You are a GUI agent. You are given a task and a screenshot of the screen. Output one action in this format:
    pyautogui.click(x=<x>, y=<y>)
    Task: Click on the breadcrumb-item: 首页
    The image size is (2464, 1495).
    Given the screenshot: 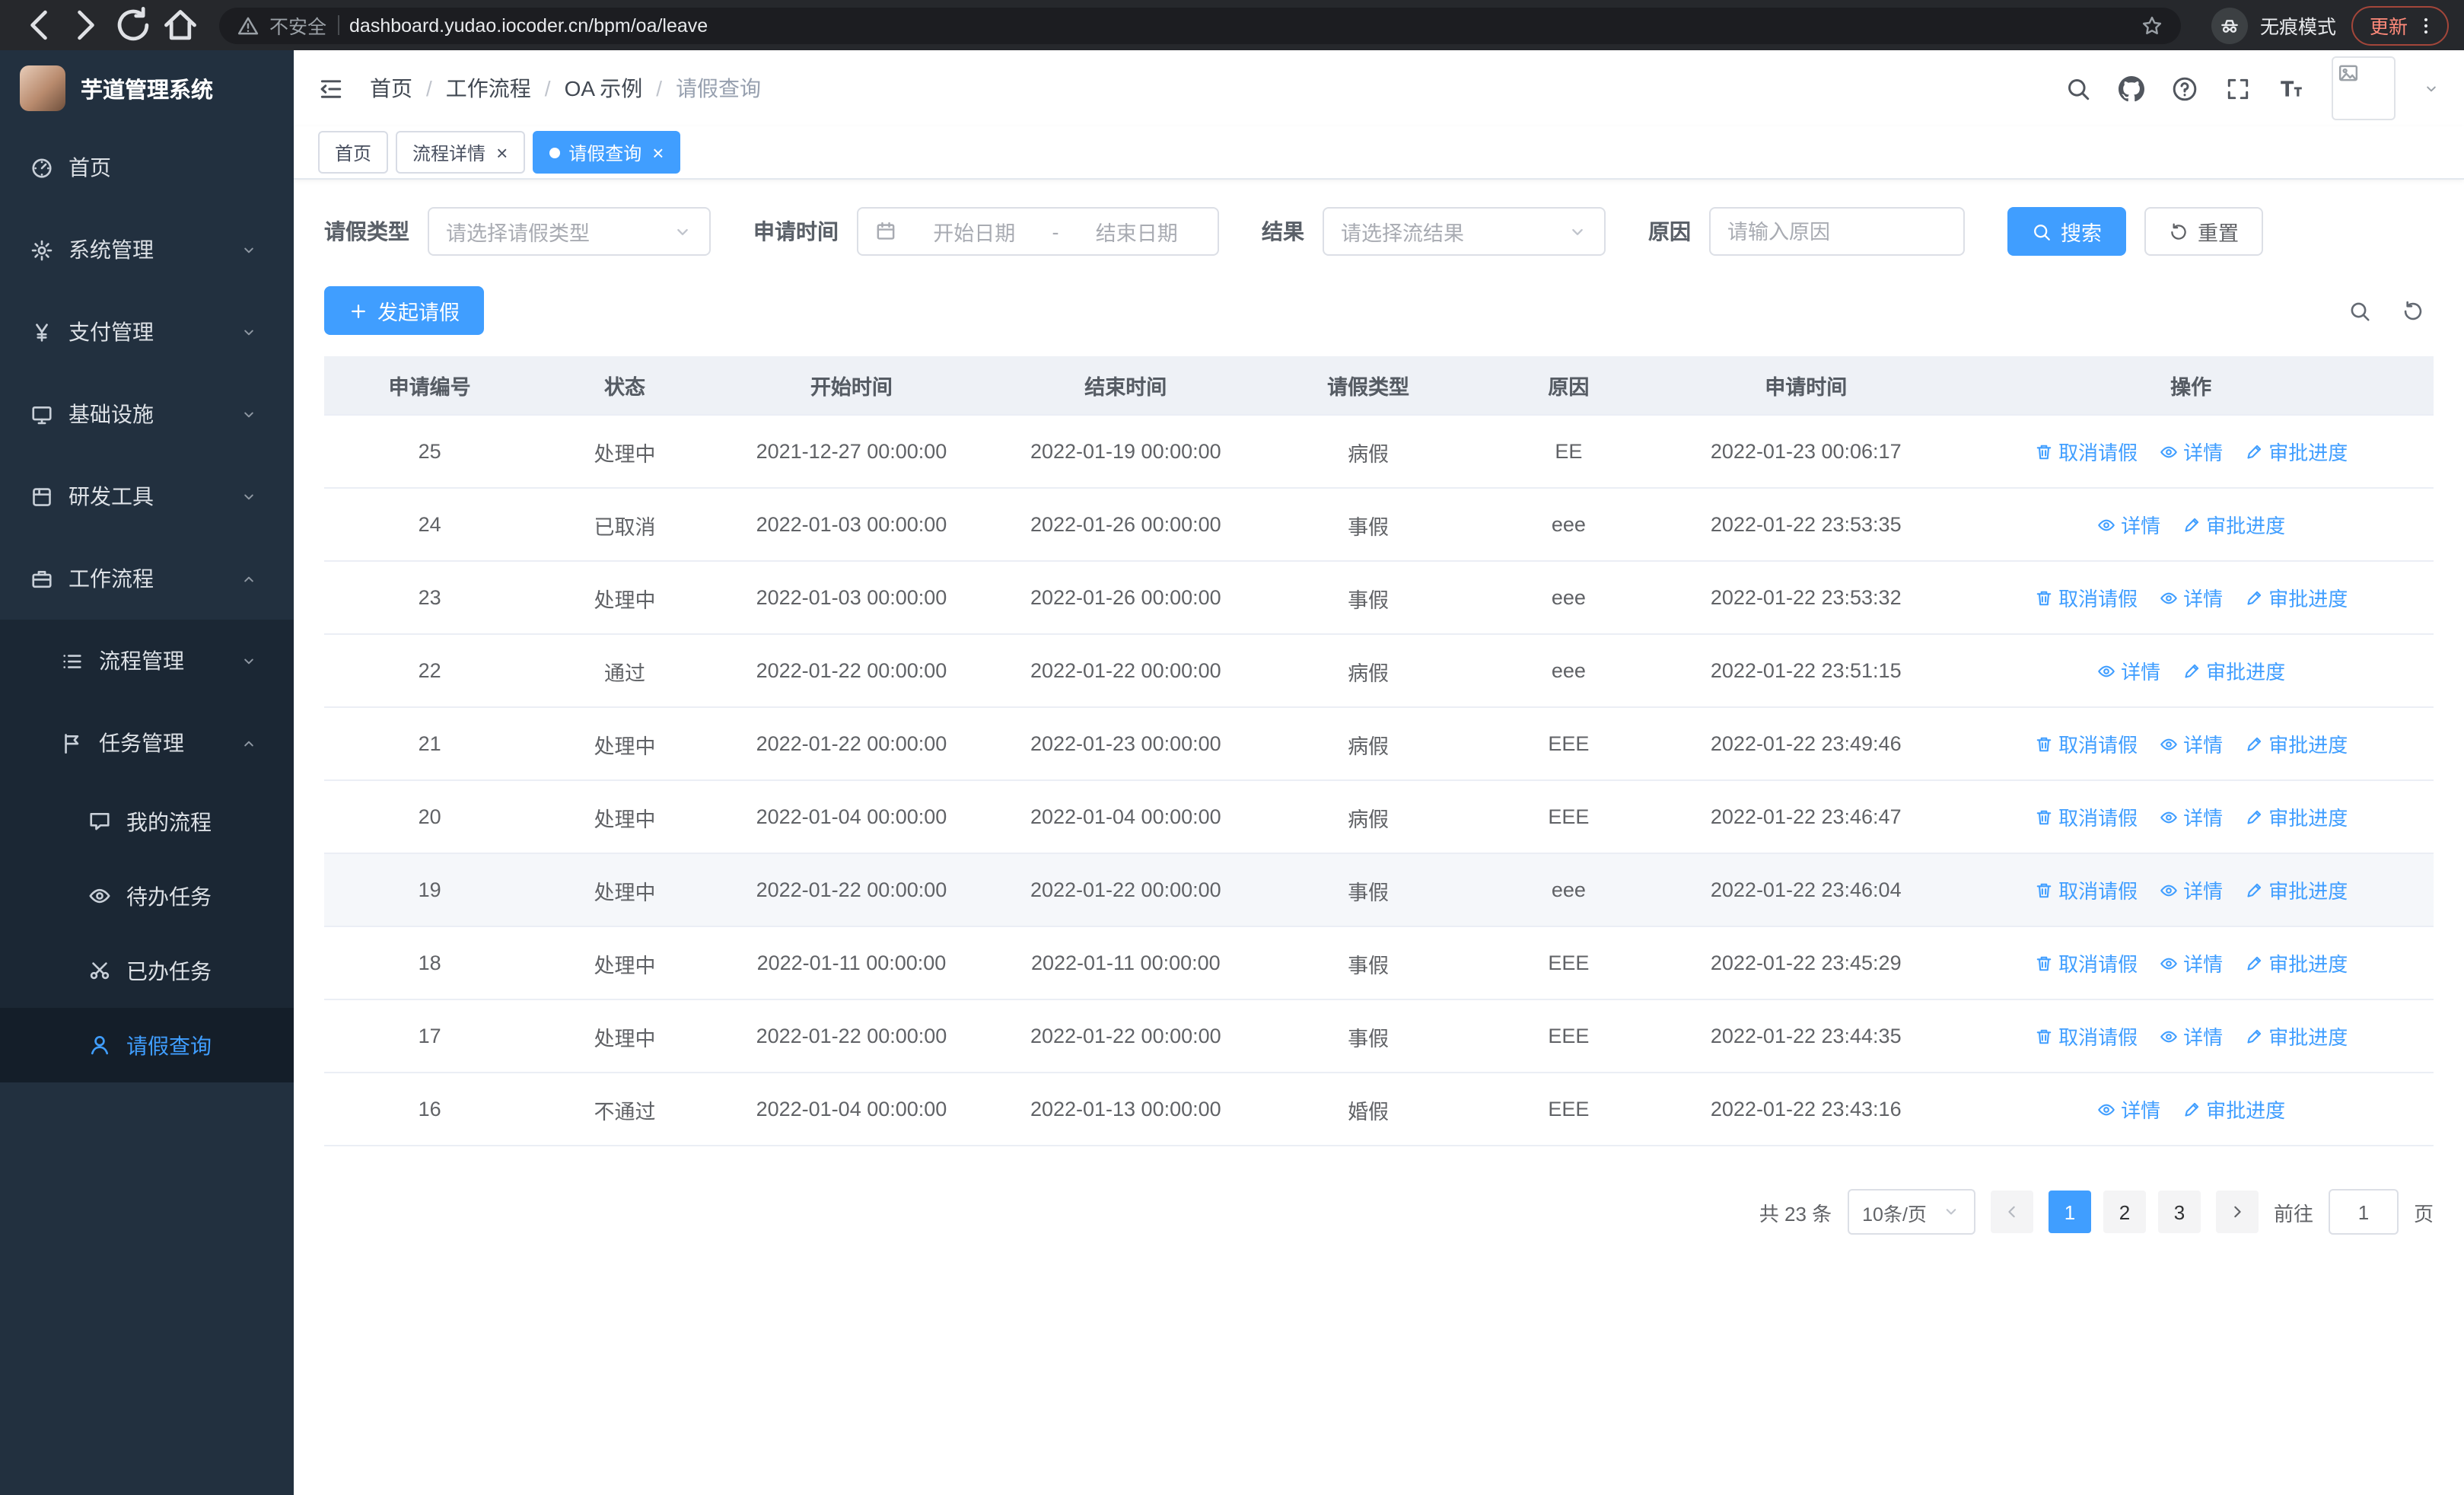 What is the action you would take?
    pyautogui.click(x=391, y=89)
    